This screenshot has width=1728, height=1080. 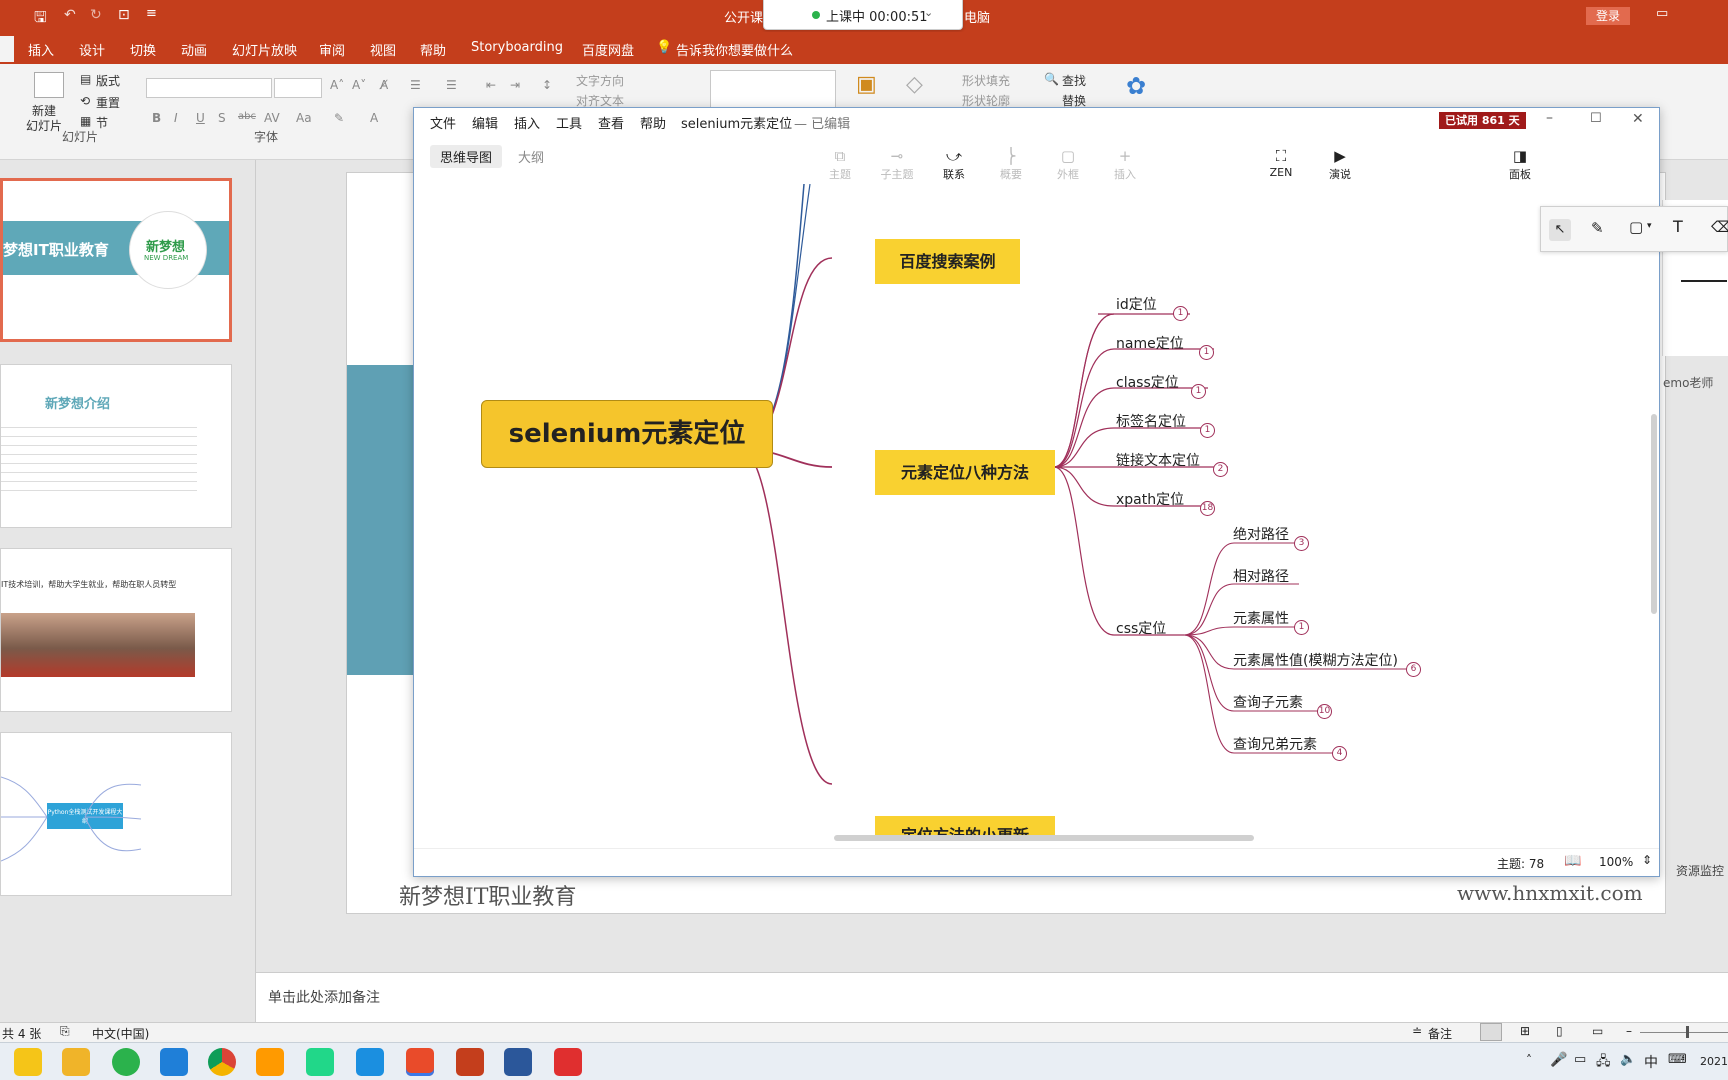 What do you see at coordinates (866, 84) in the screenshot?
I see `arrange-icon: ▣` at bounding box center [866, 84].